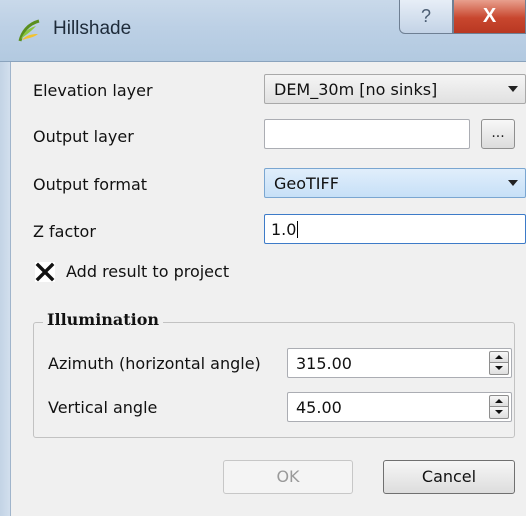  Describe the element at coordinates (395, 183) in the screenshot. I see `output-format-combo: GeoTIFF` at that location.